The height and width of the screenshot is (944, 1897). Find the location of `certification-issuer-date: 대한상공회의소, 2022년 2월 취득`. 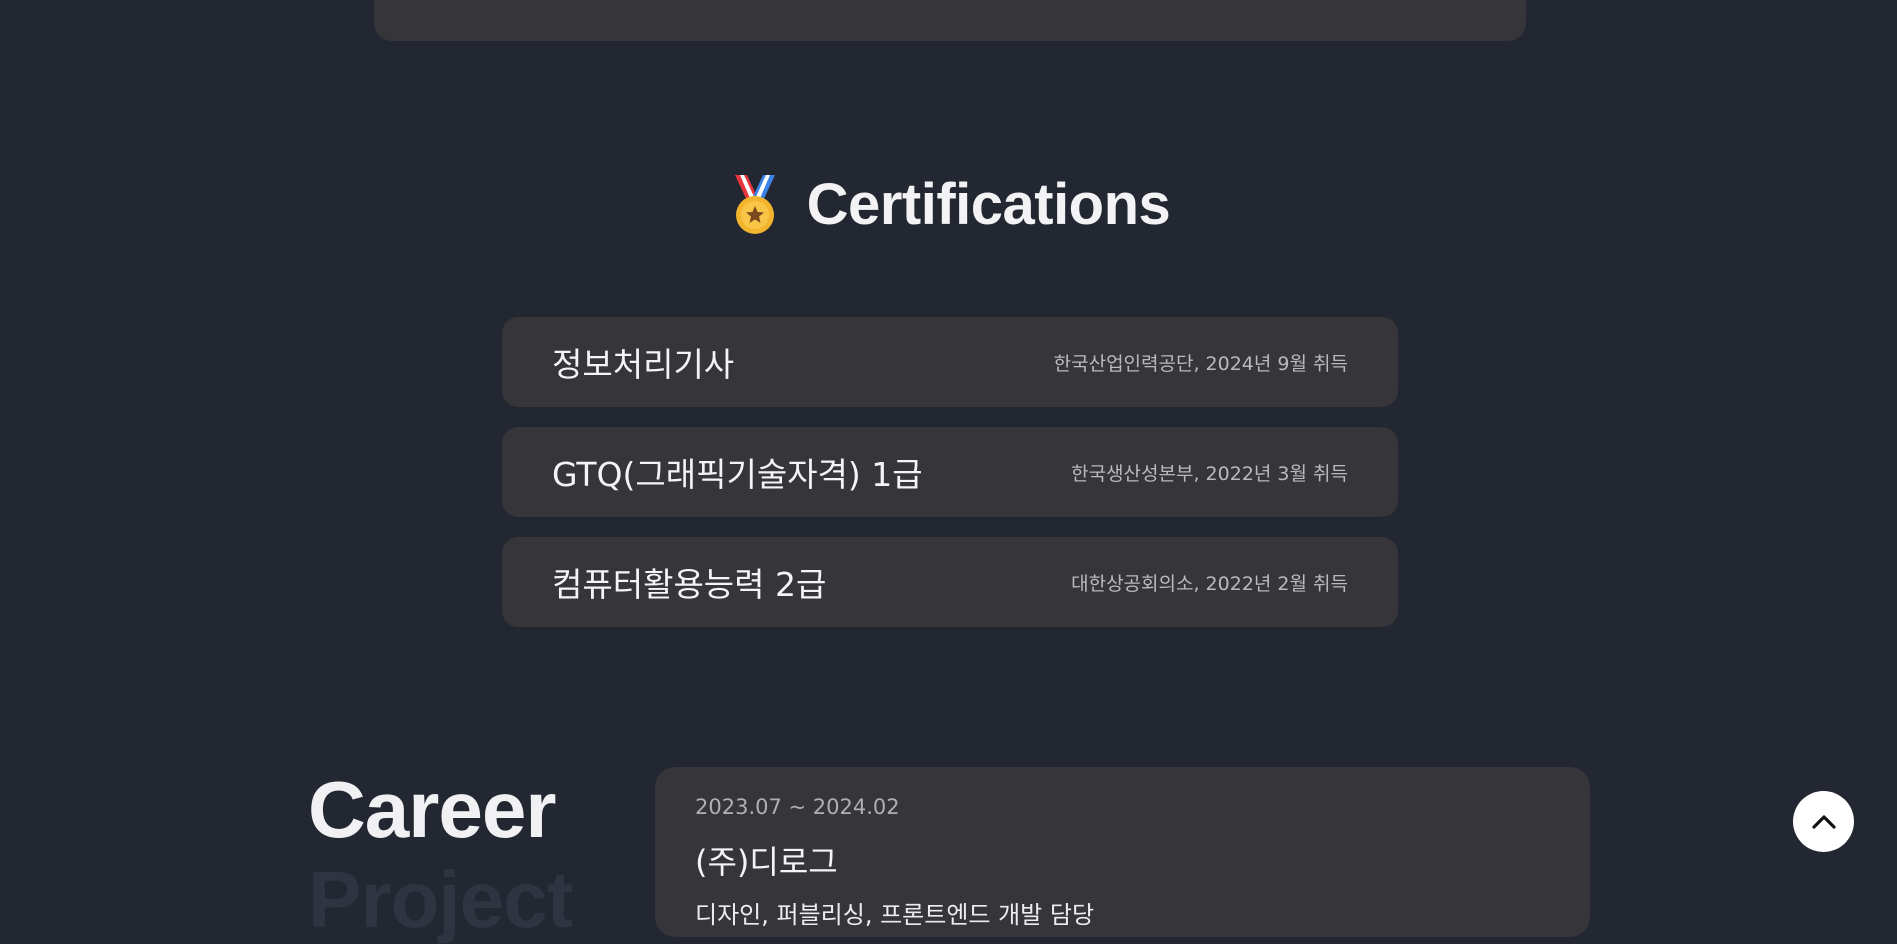

certification-issuer-date: 대한상공회의소, 2022년 2월 취득 is located at coordinates (1209, 583).